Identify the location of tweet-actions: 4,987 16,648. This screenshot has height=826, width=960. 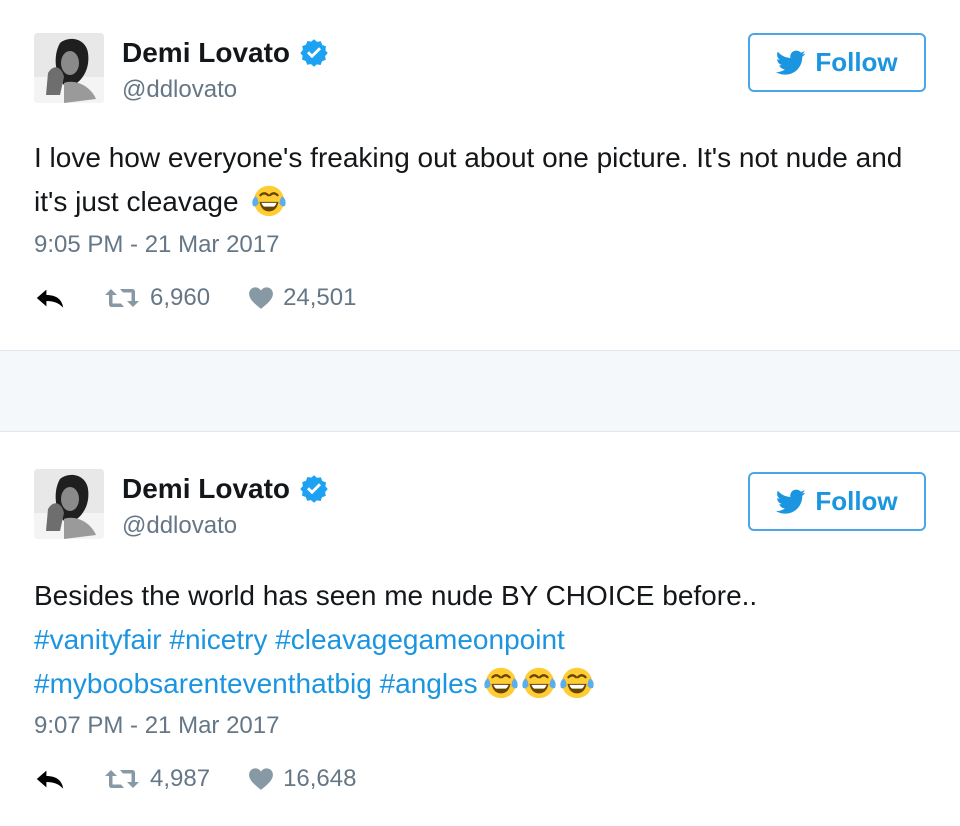
(214, 779).